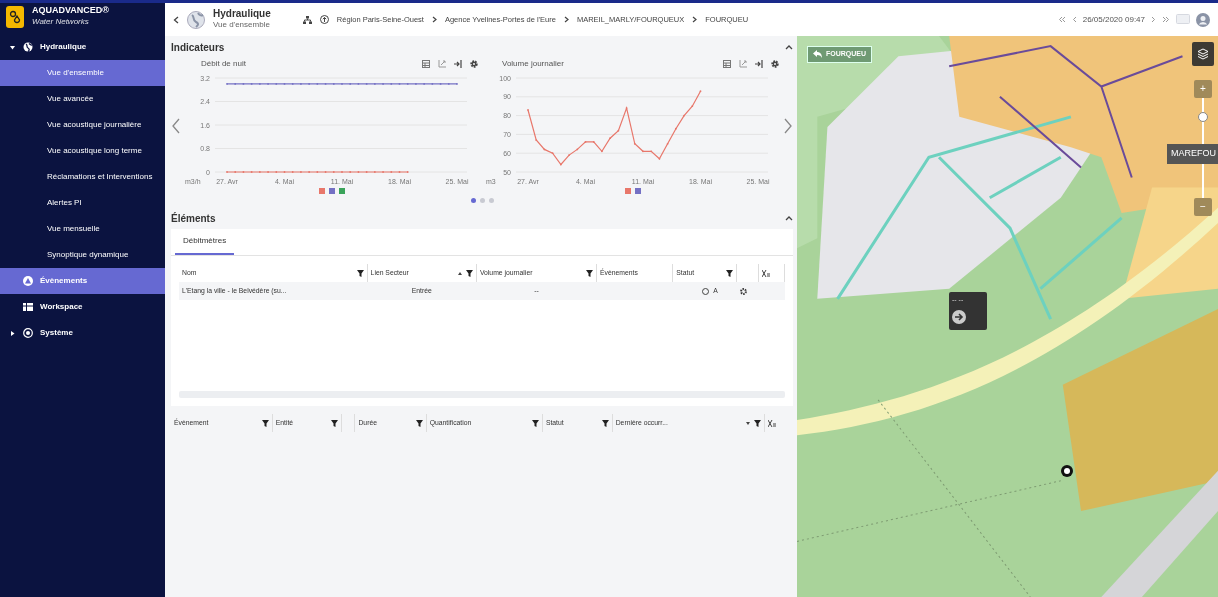 The image size is (1218, 597). I want to click on arrow-button, so click(959, 316).